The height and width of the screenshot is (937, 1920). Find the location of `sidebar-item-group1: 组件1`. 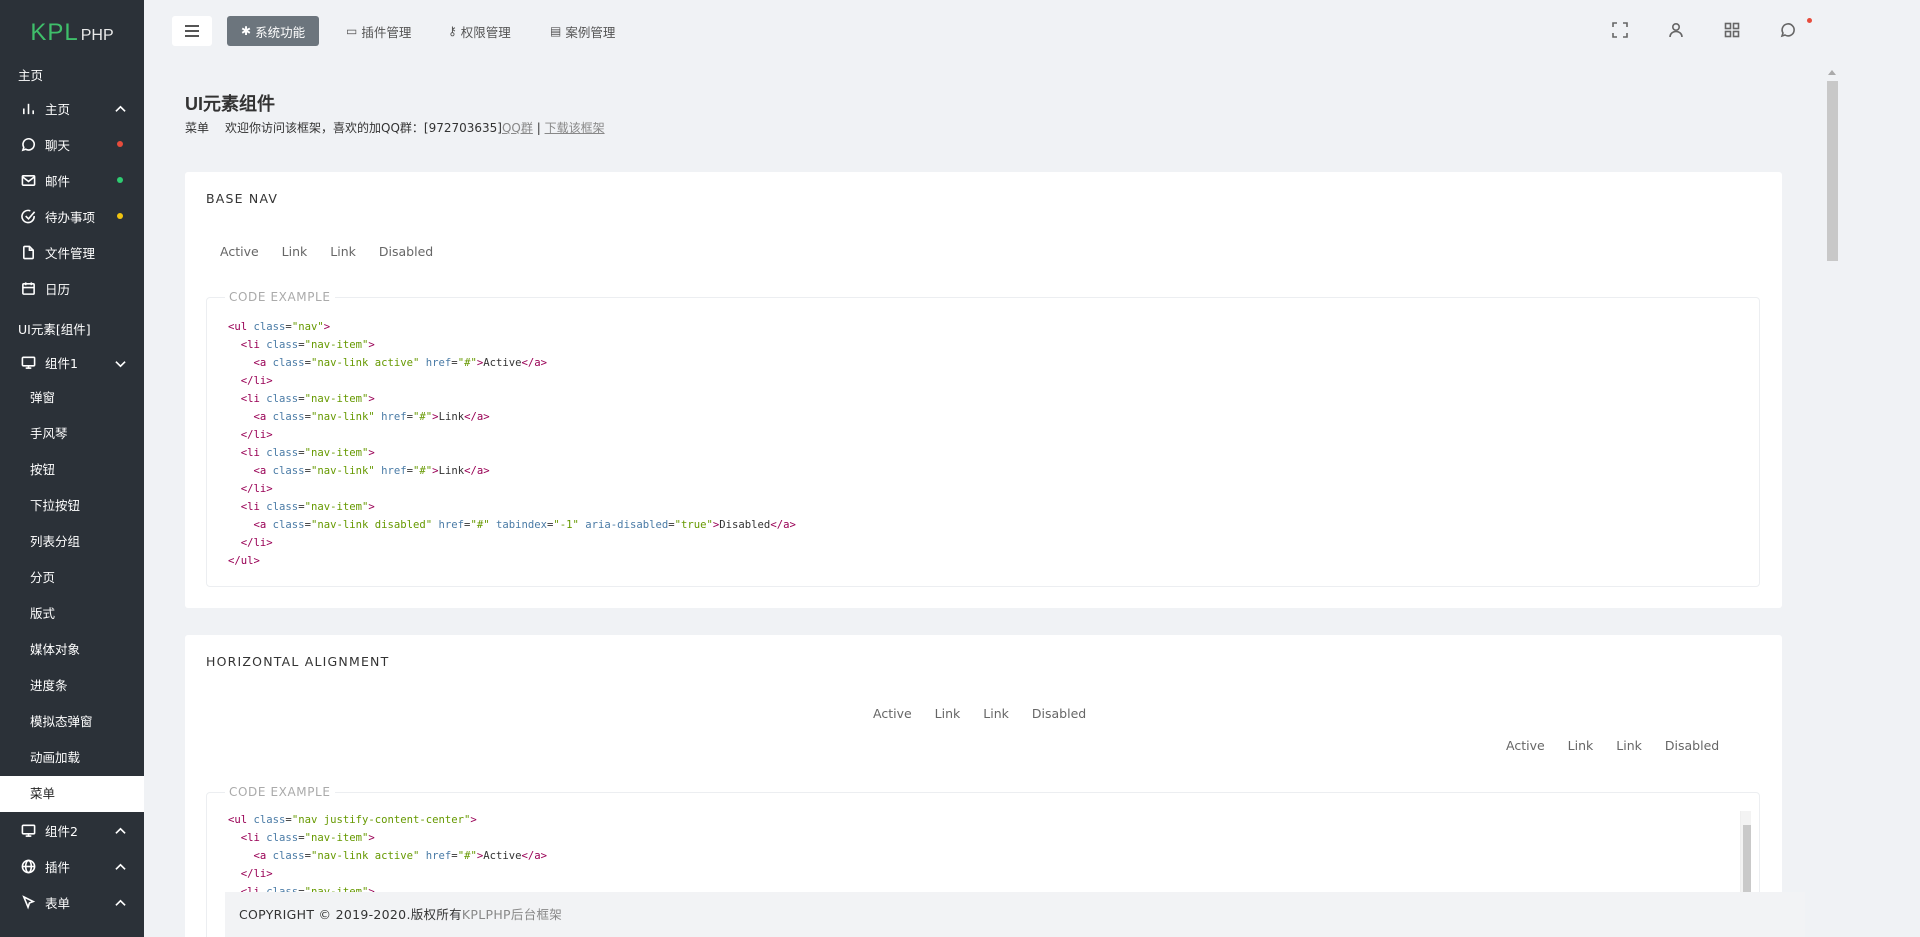

sidebar-item-group1: 组件1 is located at coordinates (72, 362).